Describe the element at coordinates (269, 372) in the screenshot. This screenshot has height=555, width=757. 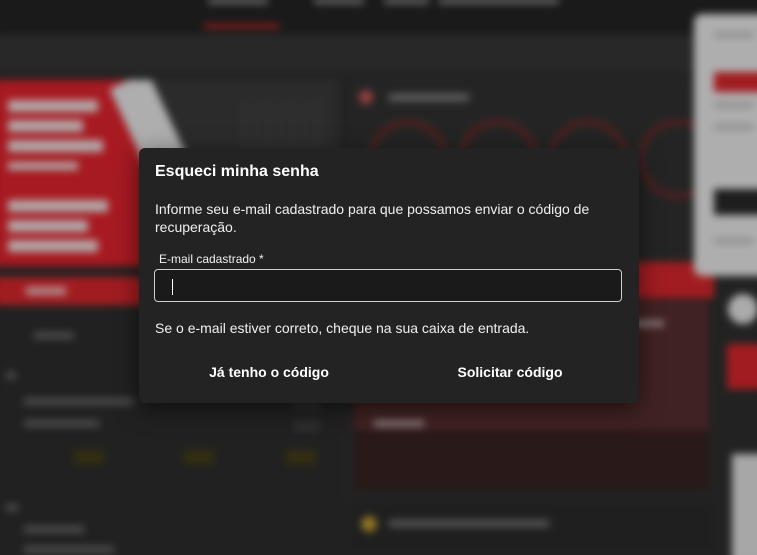
I see `have-code-button: Já tenho o código` at that location.